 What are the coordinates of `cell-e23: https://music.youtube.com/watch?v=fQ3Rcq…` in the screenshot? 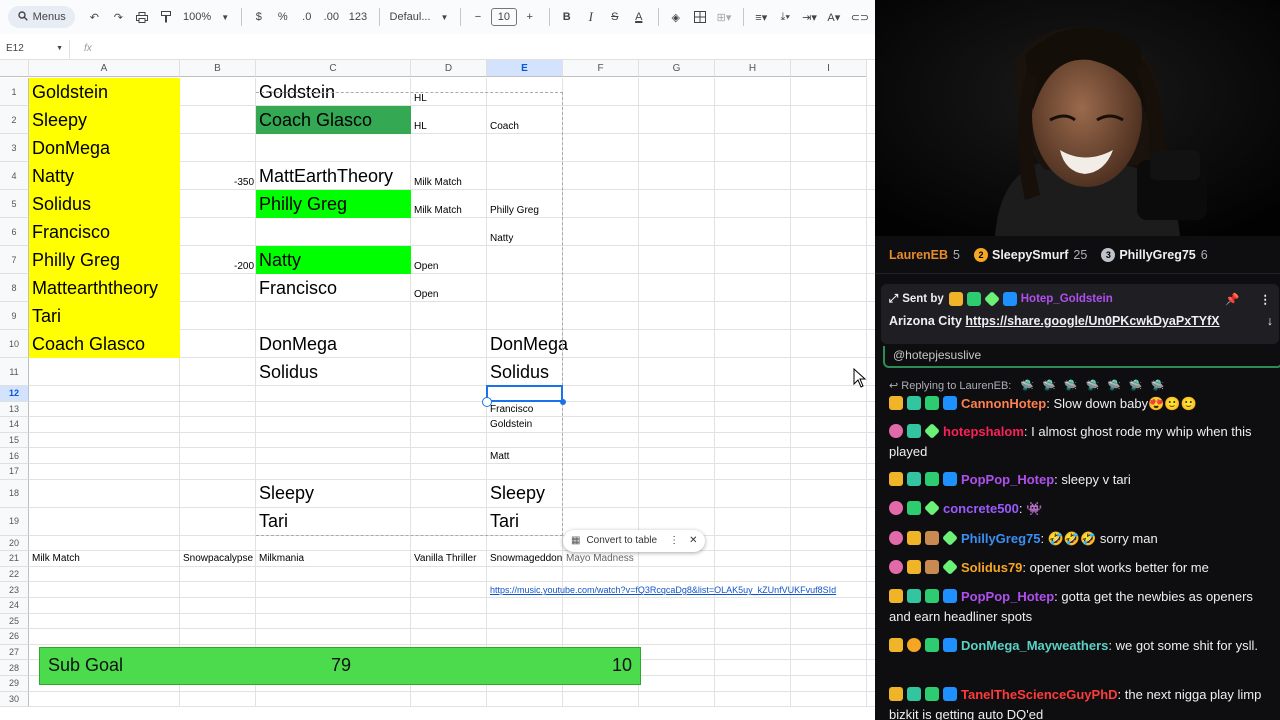 It's located at (661, 590).